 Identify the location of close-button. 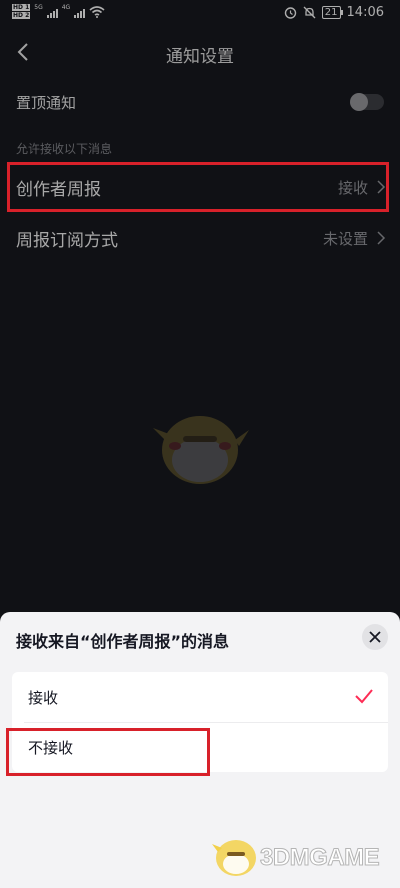
(375, 637).